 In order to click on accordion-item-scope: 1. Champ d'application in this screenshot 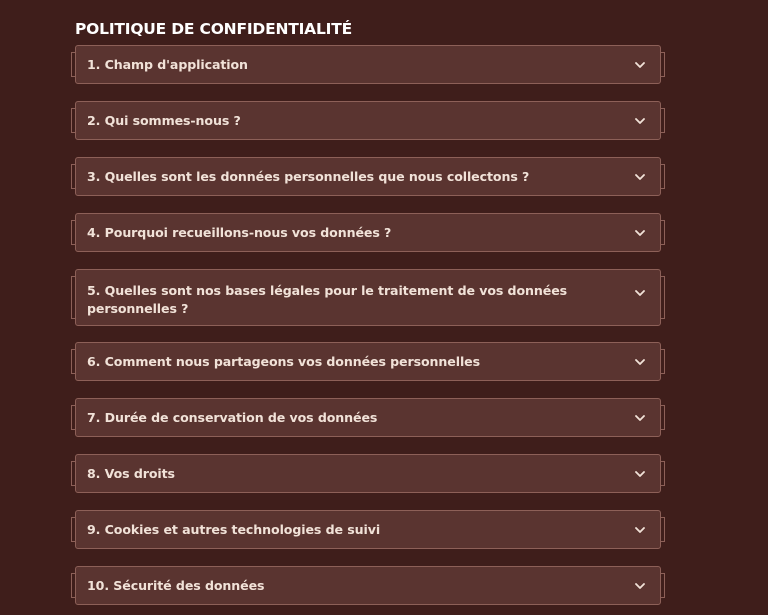, I will do `click(368, 64)`.